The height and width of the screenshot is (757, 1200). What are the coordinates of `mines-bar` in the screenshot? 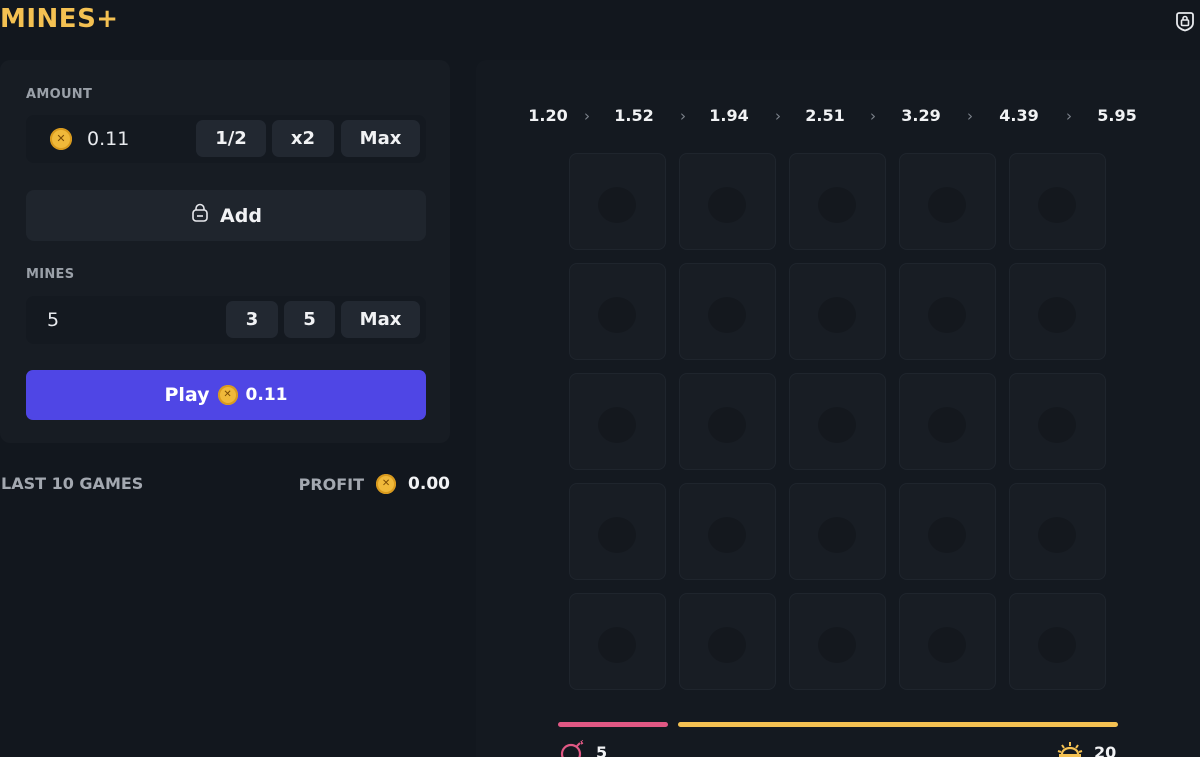 It's located at (613, 724).